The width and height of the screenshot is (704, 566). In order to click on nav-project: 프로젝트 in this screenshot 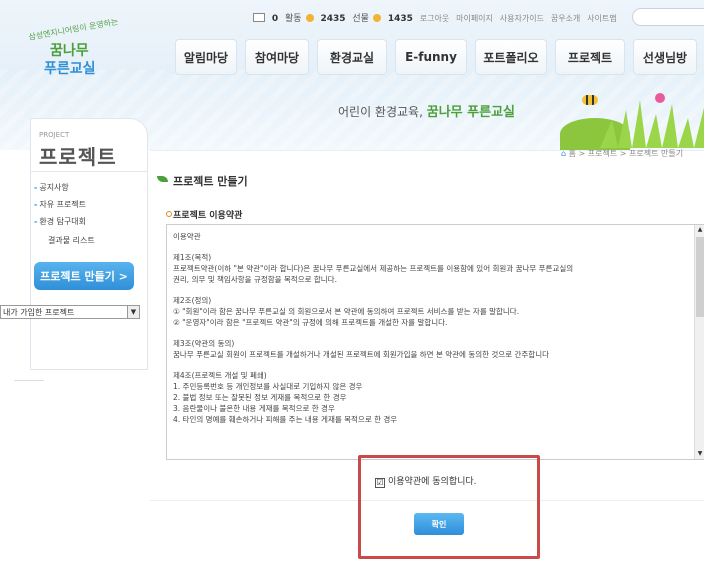, I will do `click(590, 57)`.